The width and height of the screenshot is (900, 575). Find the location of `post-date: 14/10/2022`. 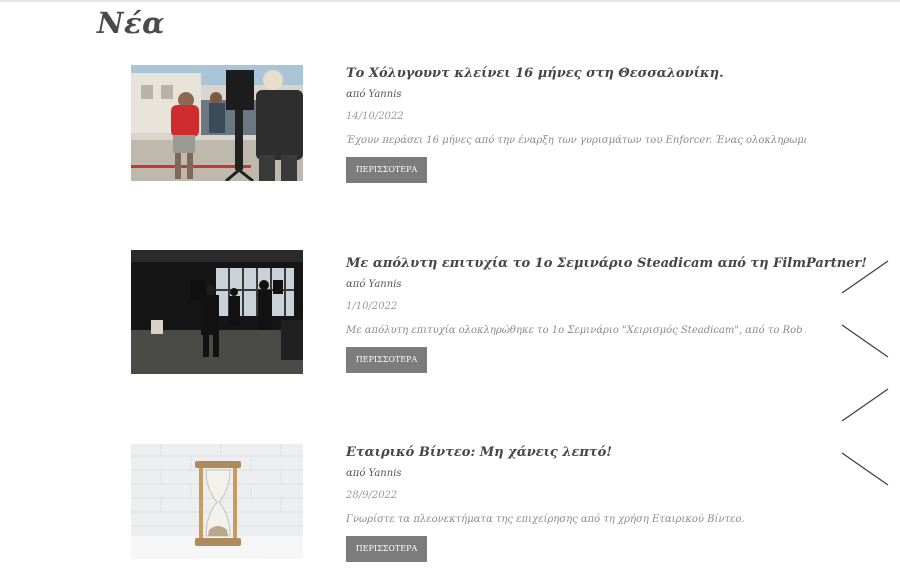

post-date: 14/10/2022 is located at coordinates (375, 116).